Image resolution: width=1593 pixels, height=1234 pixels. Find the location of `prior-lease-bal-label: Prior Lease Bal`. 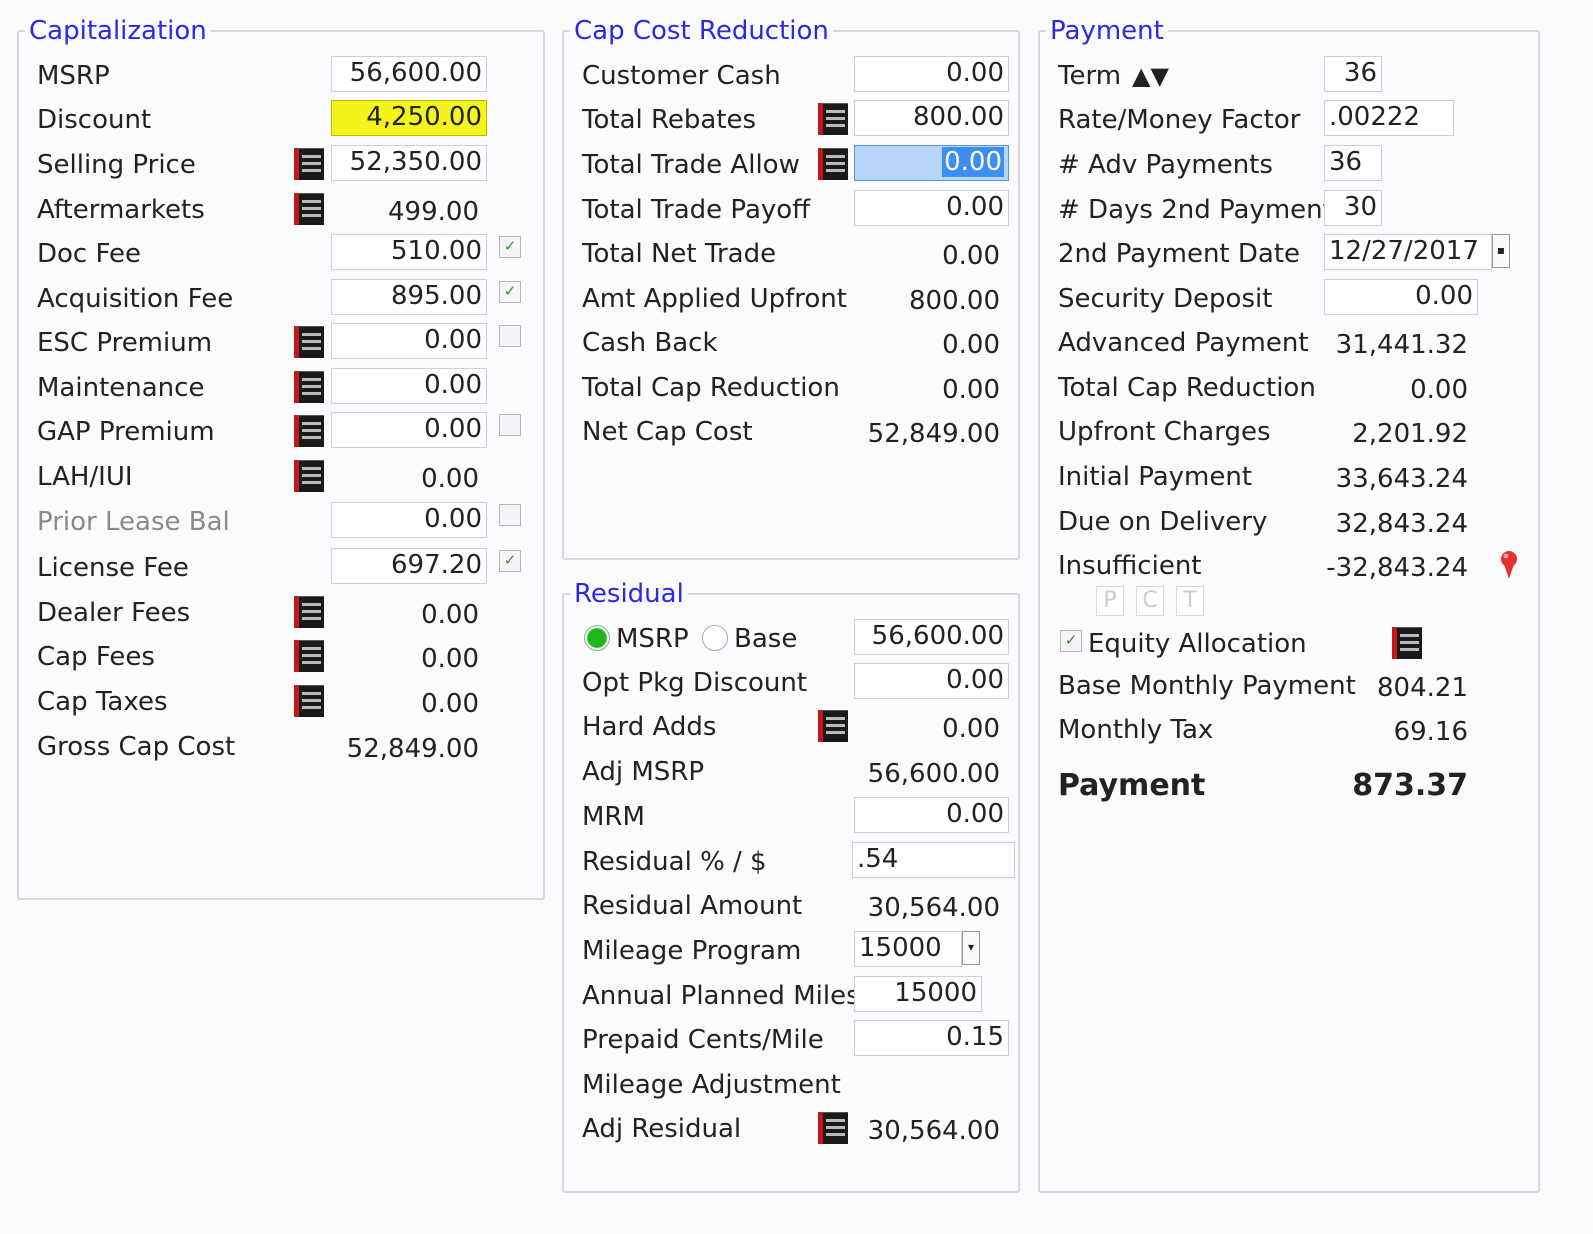

prior-lease-bal-label: Prior Lease Bal is located at coordinates (133, 522).